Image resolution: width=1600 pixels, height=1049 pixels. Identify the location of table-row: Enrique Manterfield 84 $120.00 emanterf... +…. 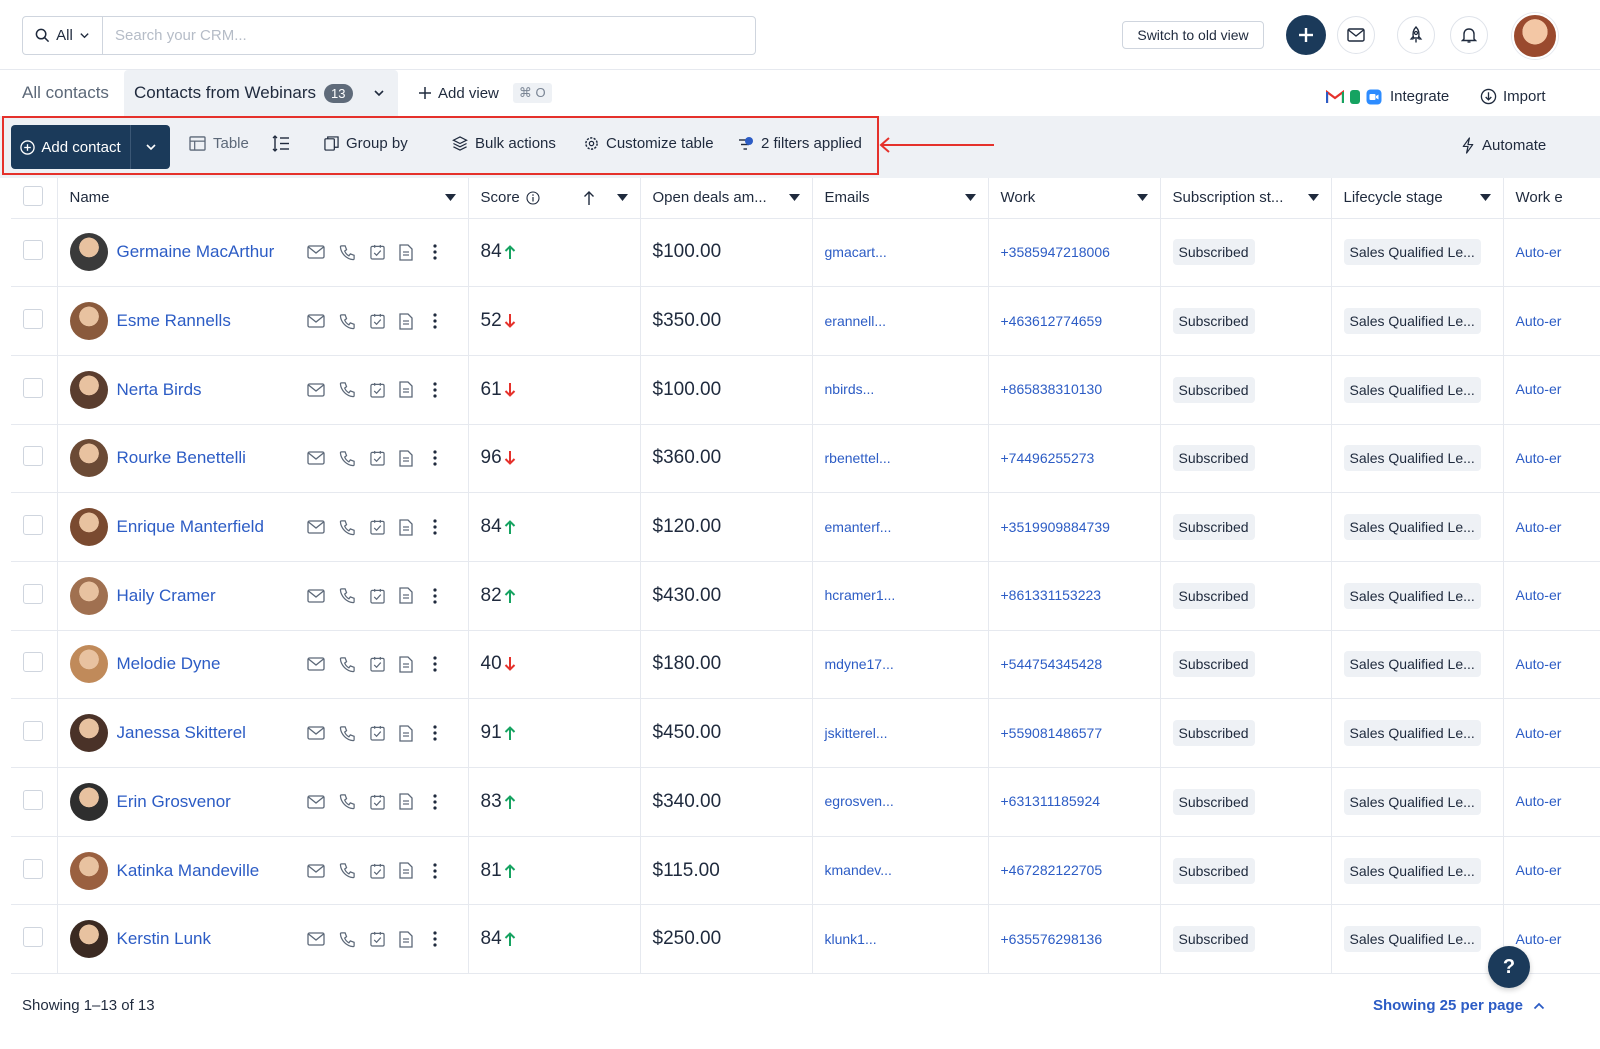
(805, 527).